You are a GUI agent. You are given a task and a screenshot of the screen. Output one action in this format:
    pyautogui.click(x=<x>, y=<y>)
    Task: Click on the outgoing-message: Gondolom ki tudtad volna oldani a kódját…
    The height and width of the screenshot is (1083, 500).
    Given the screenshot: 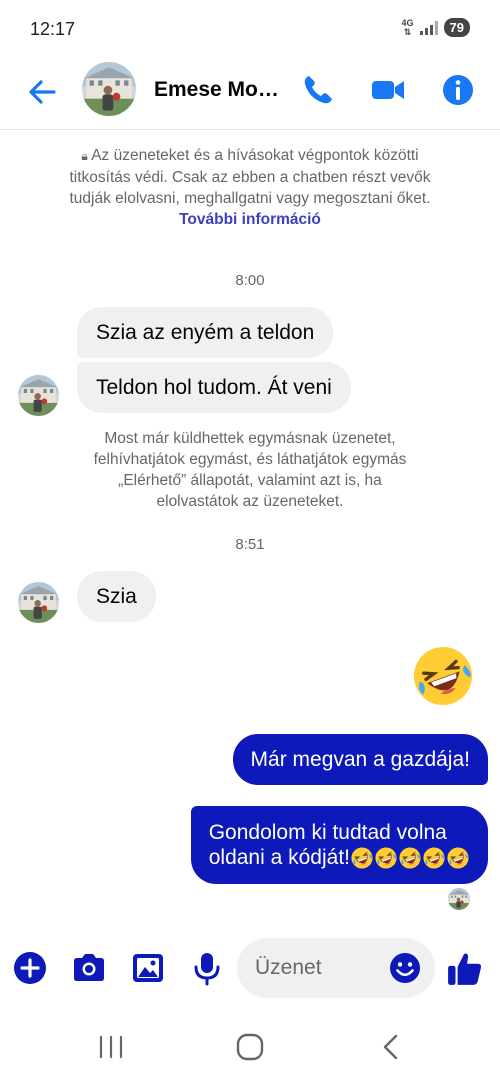 What is the action you would take?
    pyautogui.click(x=339, y=845)
    